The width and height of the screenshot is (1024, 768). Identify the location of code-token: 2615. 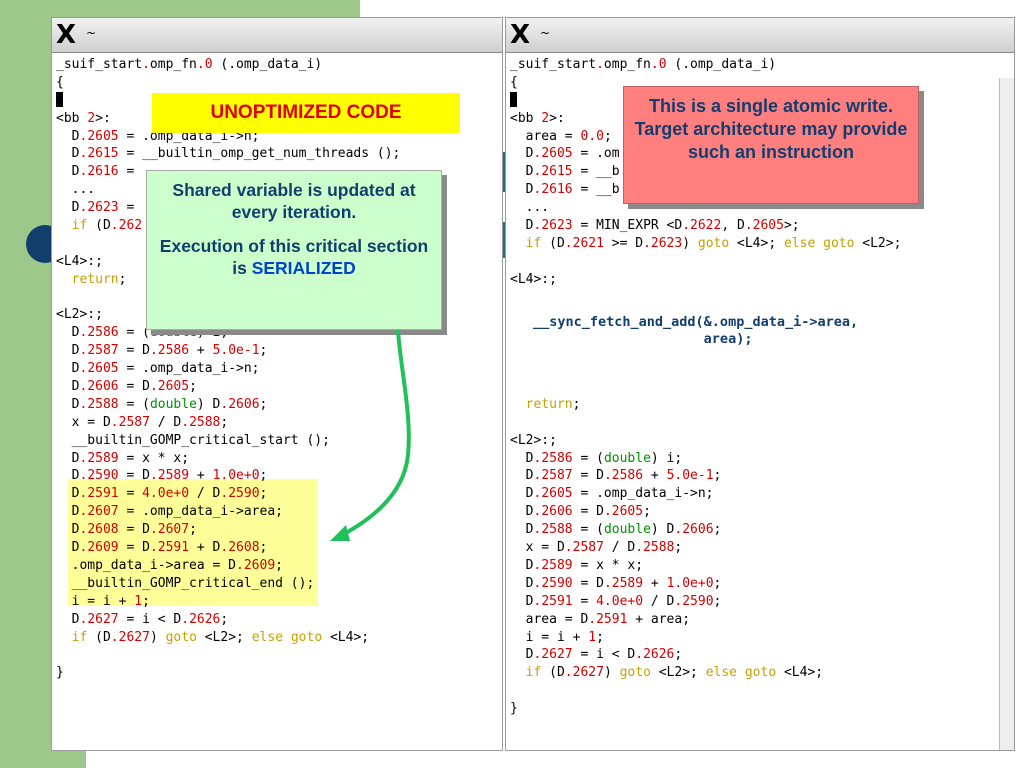
(557, 172).